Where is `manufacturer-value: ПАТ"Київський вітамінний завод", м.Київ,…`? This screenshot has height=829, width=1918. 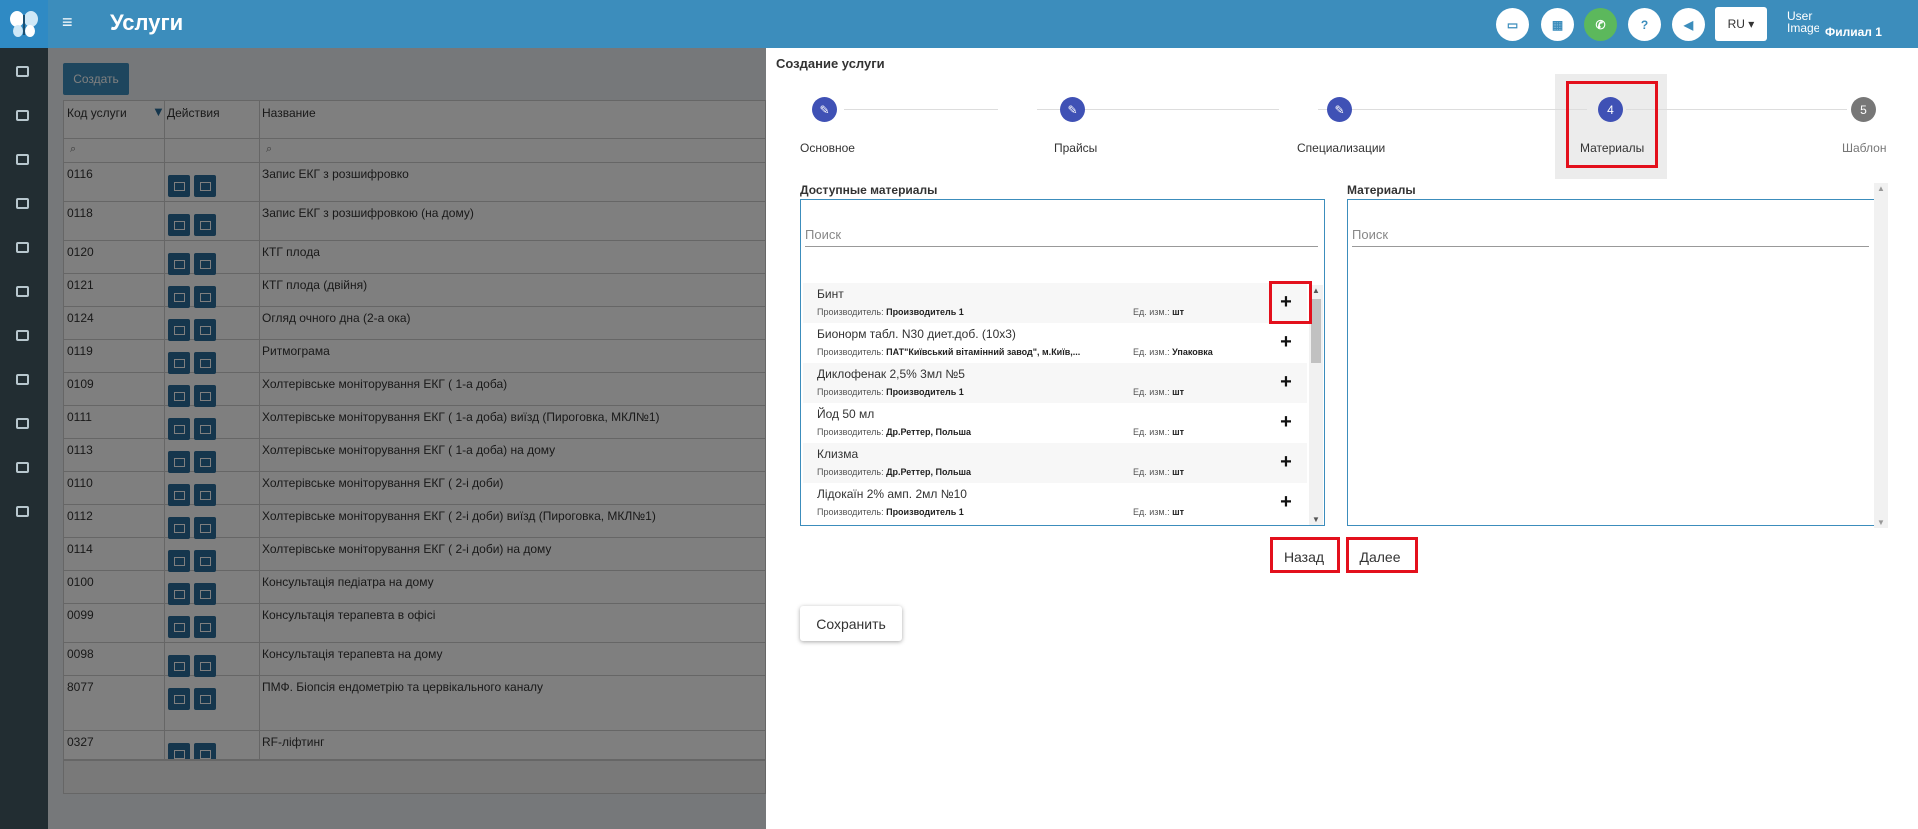
manufacturer-value: ПАТ"Київський вітамінний завод", м.Київ,… is located at coordinates (983, 352).